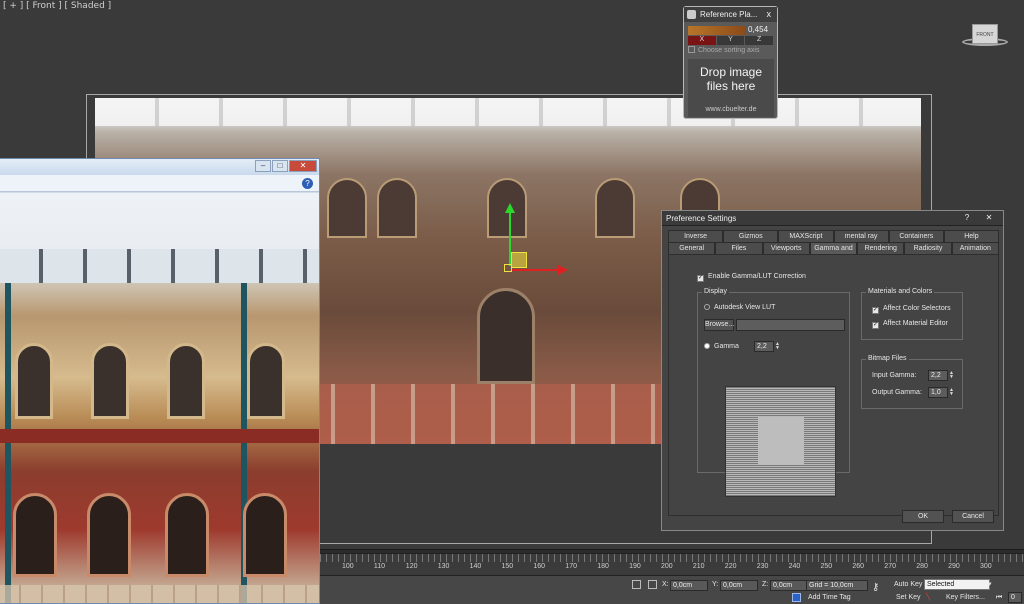 Image resolution: width=1024 pixels, height=604 pixels. I want to click on viewport-label: [ + ] [ Front ] [ Shaded ], so click(57, 6).